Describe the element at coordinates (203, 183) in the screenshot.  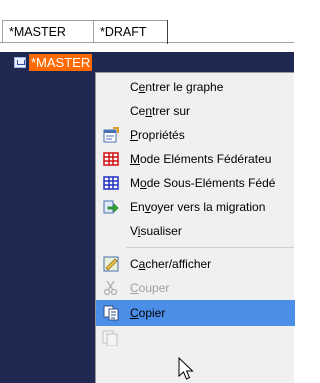
I see `menu-item-label: Mode Sous-Eléments Fédé` at that location.